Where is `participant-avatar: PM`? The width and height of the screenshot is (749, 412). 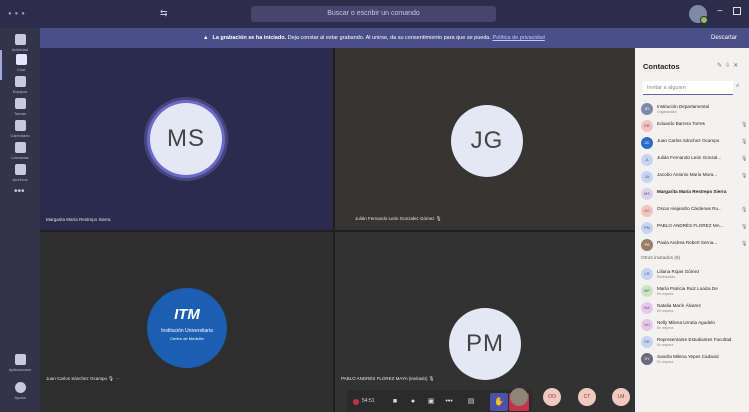
participant-avatar: PM is located at coordinates (485, 344).